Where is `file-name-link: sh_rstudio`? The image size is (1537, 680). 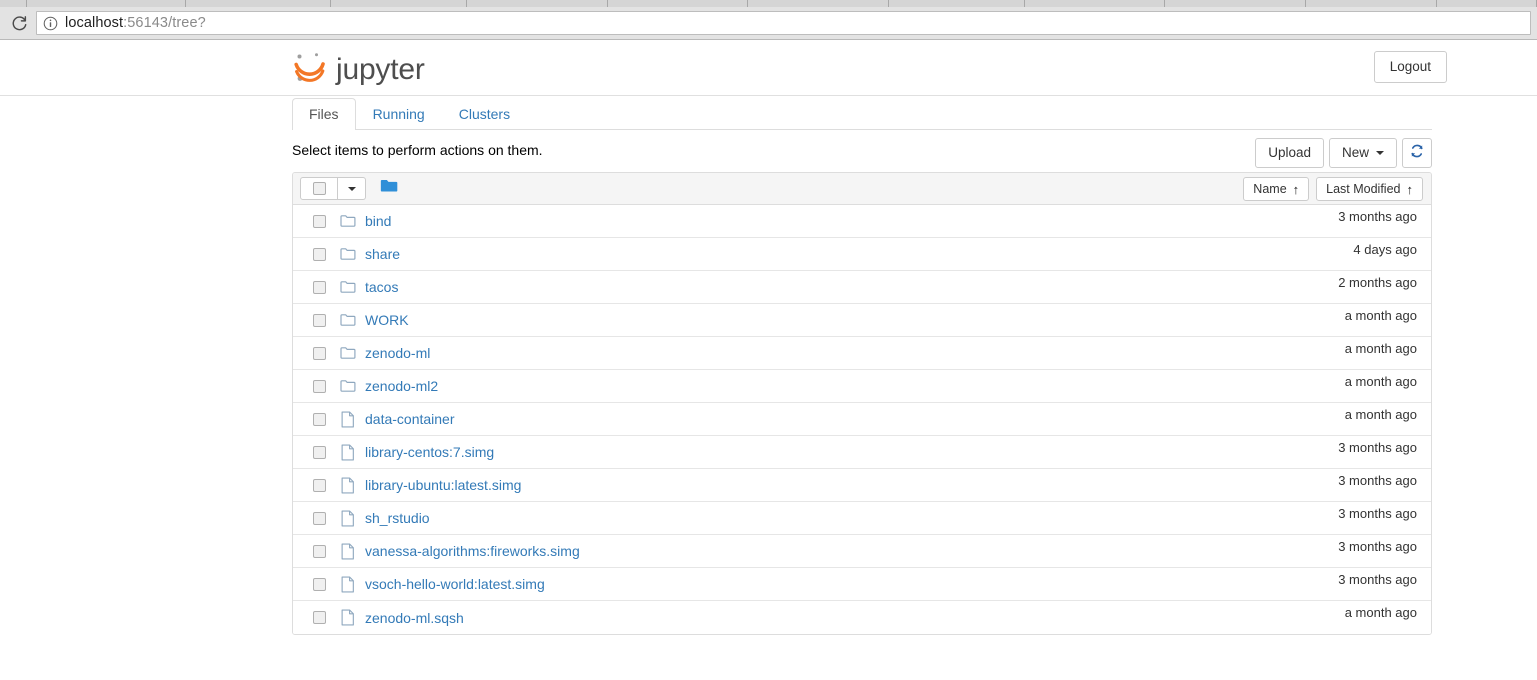
file-name-link: sh_rstudio is located at coordinates (397, 518).